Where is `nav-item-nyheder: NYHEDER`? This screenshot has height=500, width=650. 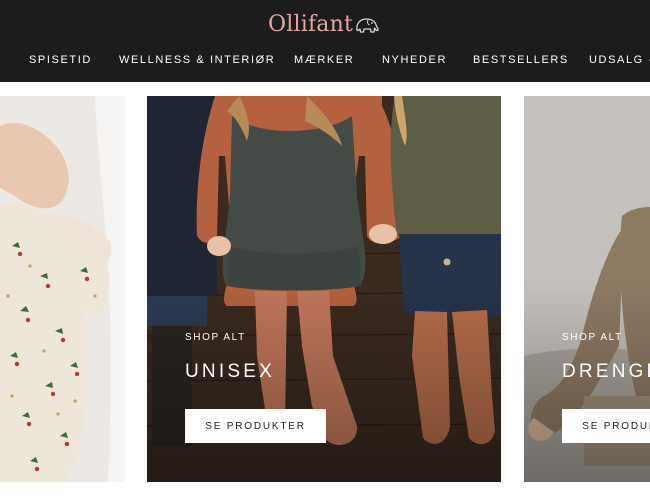 nav-item-nyheder: NYHEDER is located at coordinates (414, 60).